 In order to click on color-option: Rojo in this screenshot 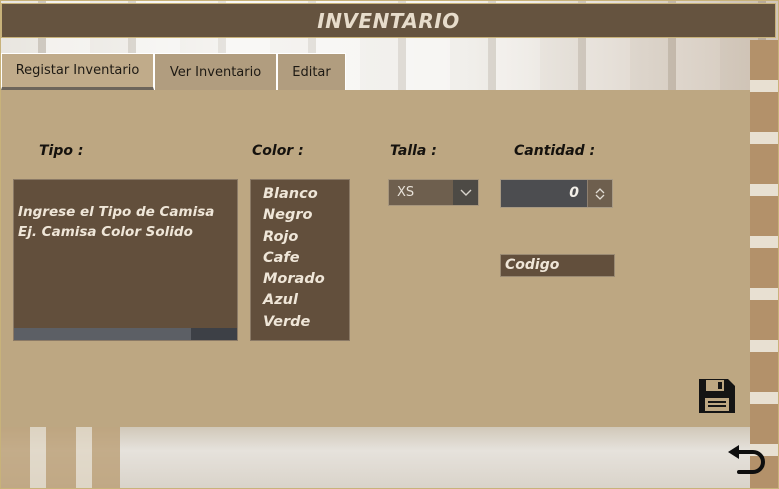, I will do `click(306, 237)`.